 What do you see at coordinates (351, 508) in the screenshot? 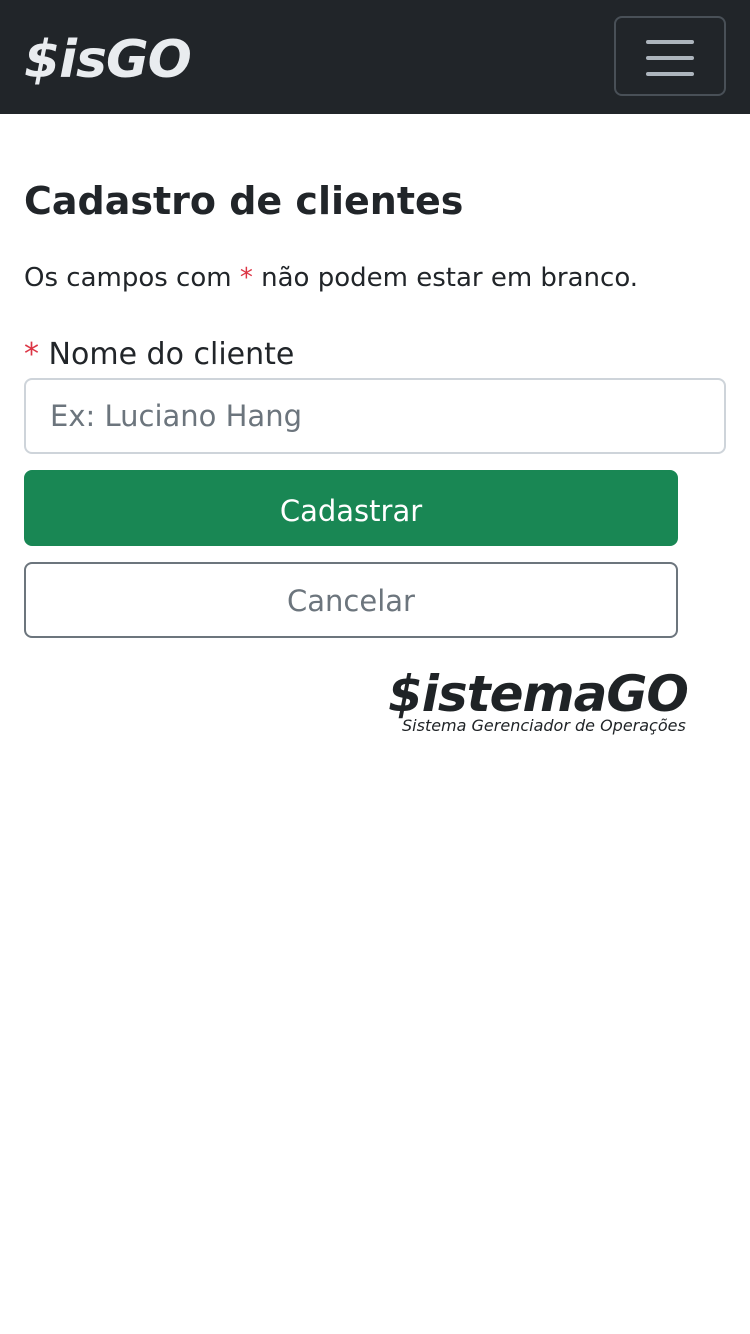
I see `submit-button: Cadastrar` at bounding box center [351, 508].